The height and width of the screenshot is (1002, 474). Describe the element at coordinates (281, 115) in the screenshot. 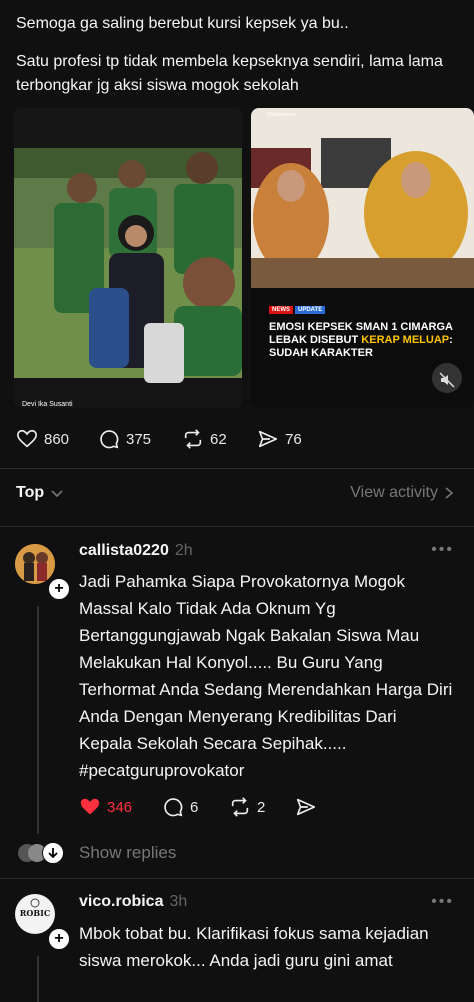

I see `news-source: @lebaknews` at that location.